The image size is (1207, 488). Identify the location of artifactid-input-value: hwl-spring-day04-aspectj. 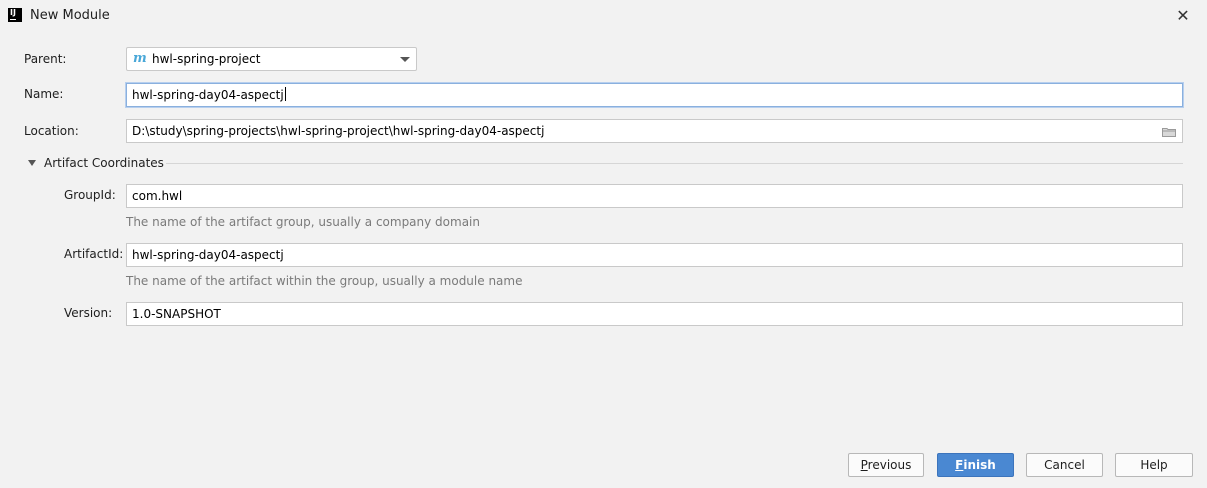
(208, 255).